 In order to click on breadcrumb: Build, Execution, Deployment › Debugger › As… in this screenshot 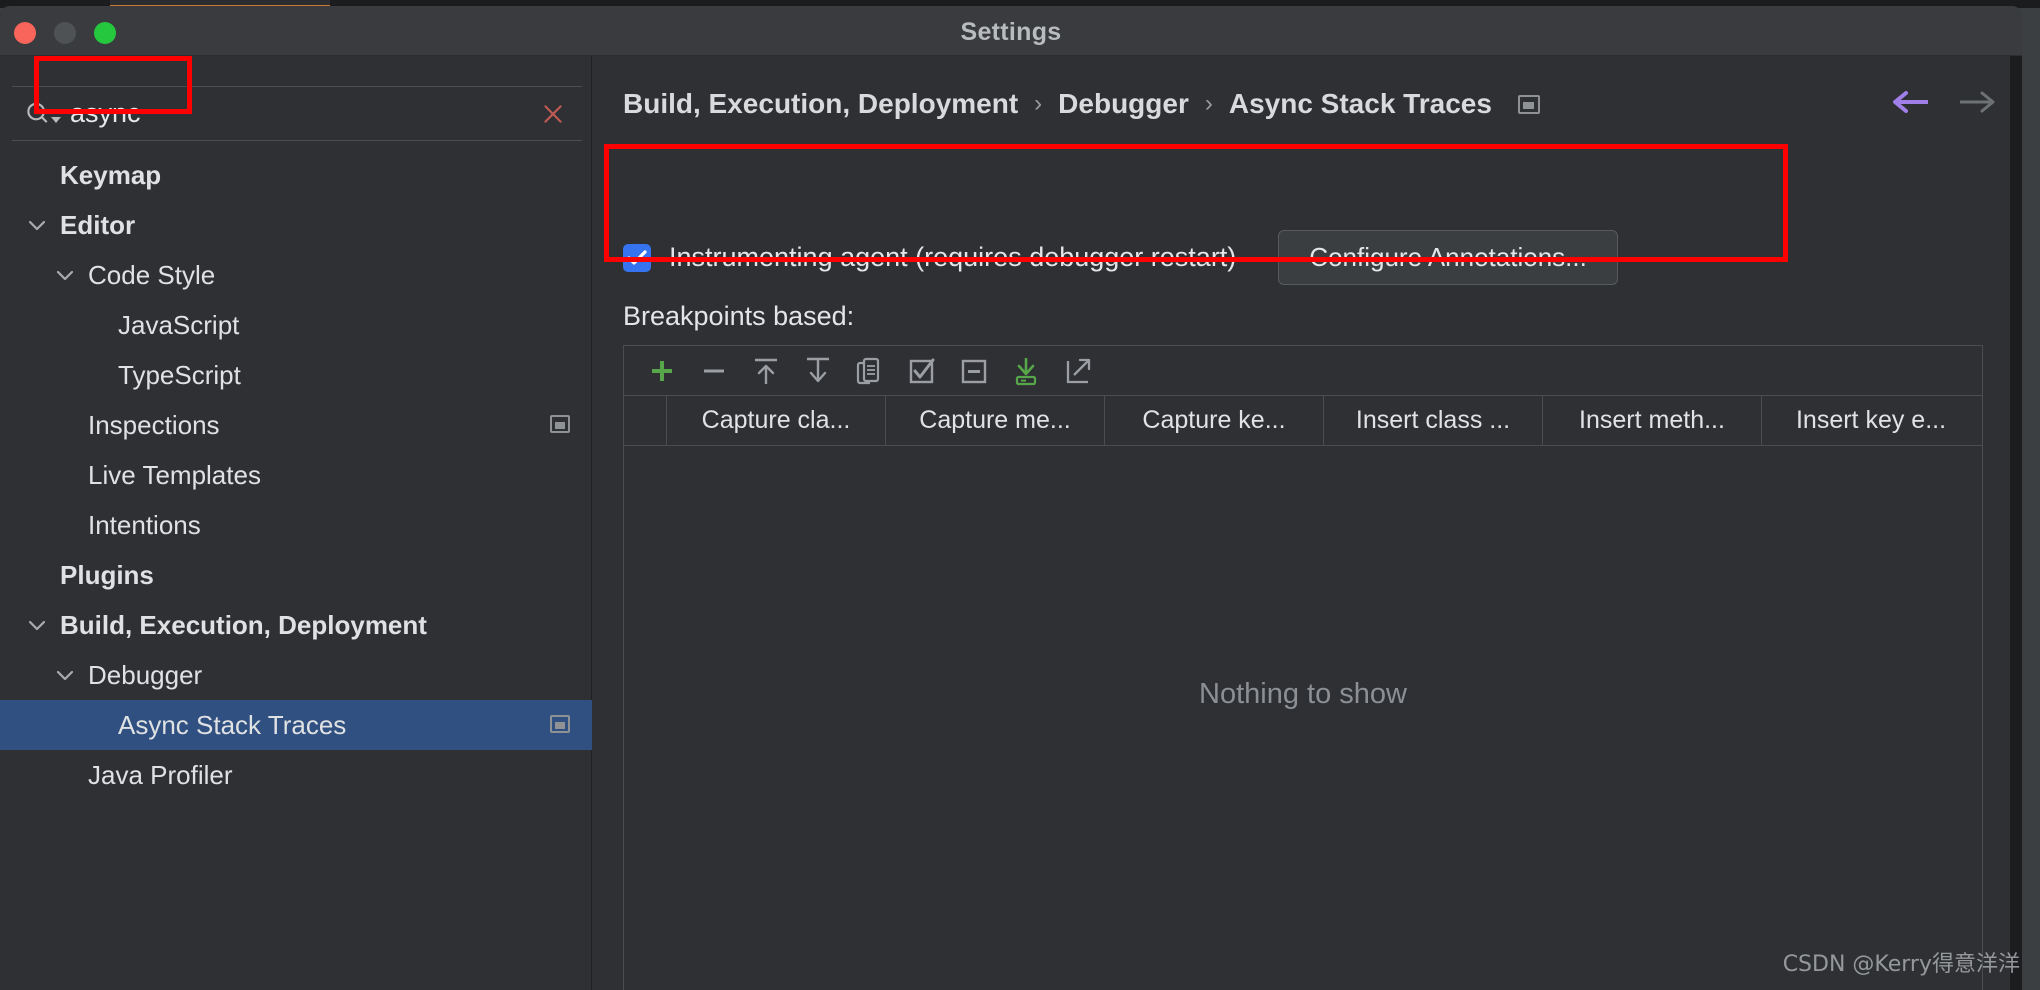, I will do `click(1081, 104)`.